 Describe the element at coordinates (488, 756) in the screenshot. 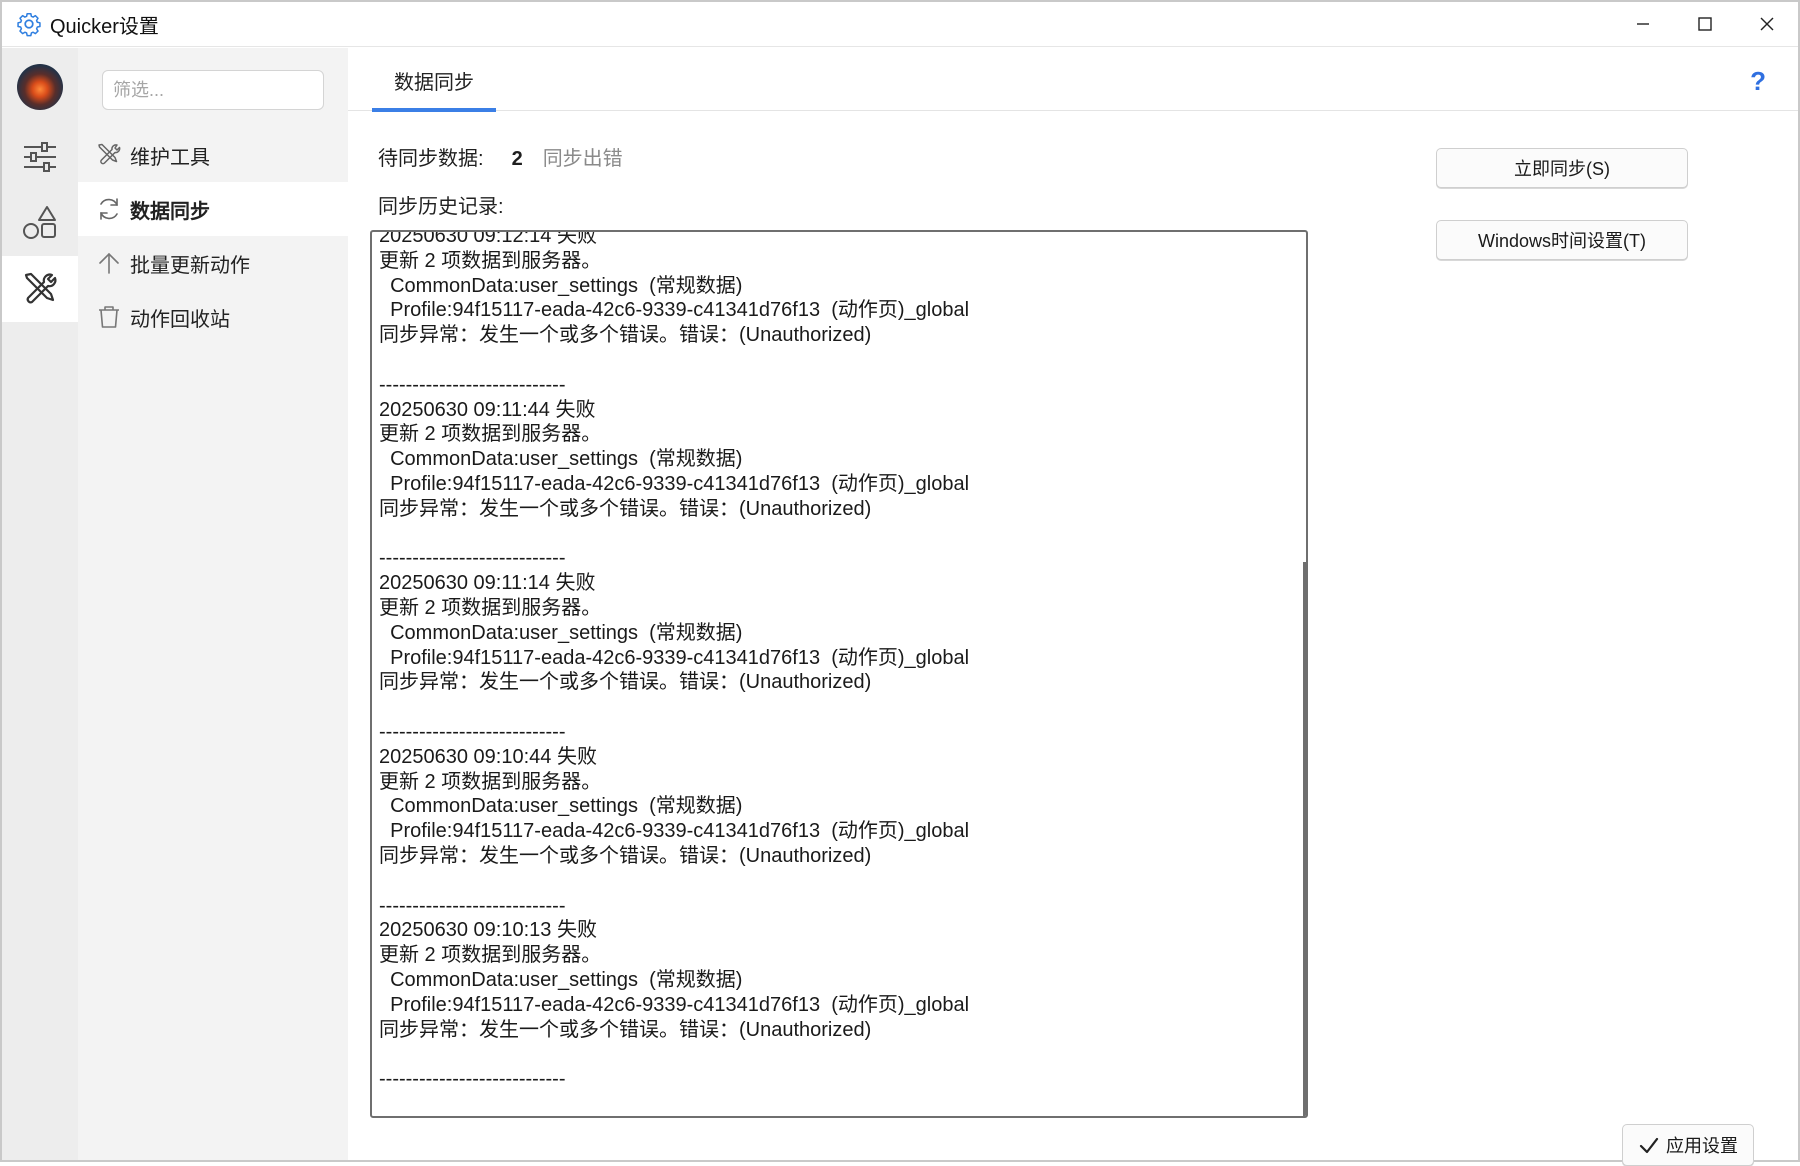

I see `log-line: 20250630 09:10:44 失败` at that location.